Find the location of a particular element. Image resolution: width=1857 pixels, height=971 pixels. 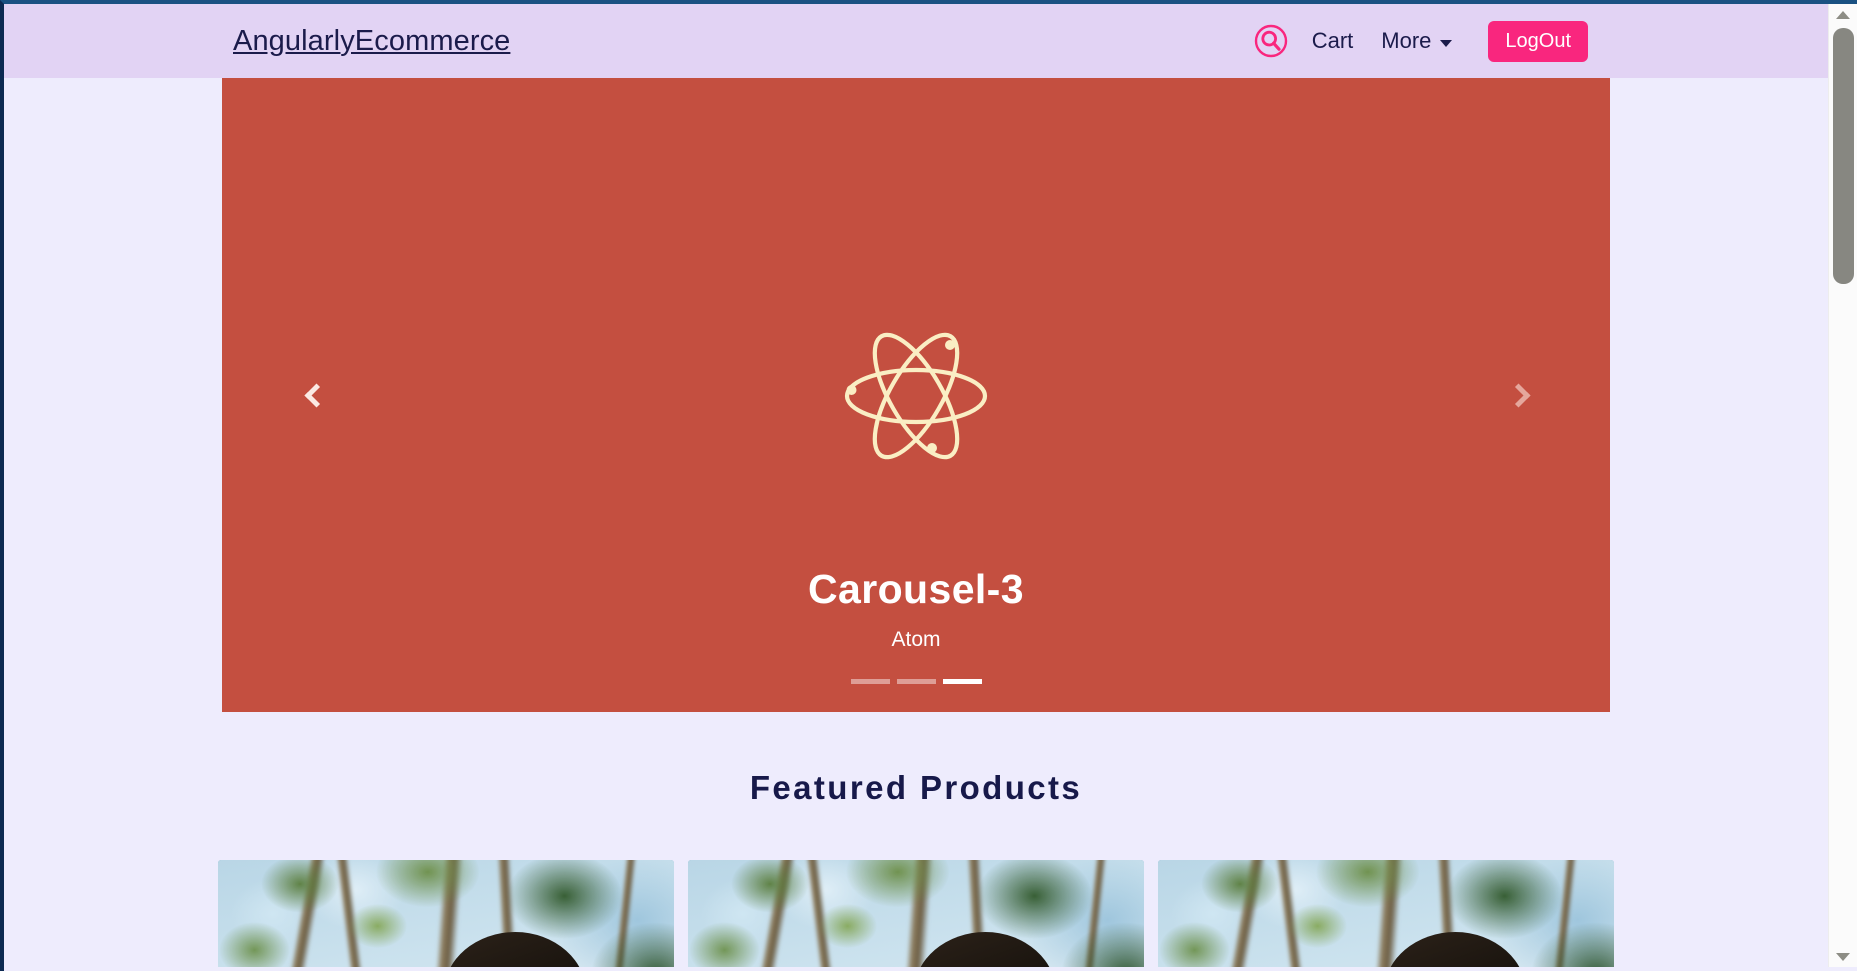

chevron-left-icon is located at coordinates (316, 395).